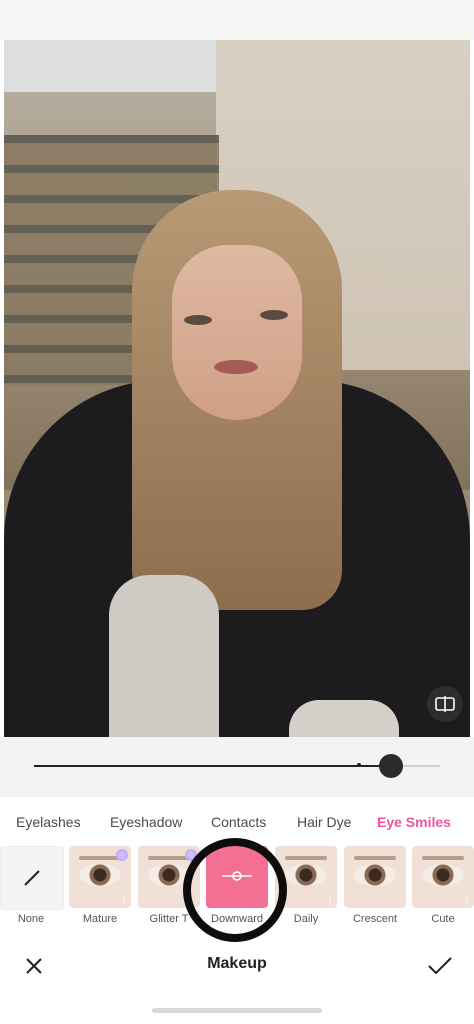 The width and height of the screenshot is (474, 1024). I want to click on photo-sleeve-right, so click(344, 718).